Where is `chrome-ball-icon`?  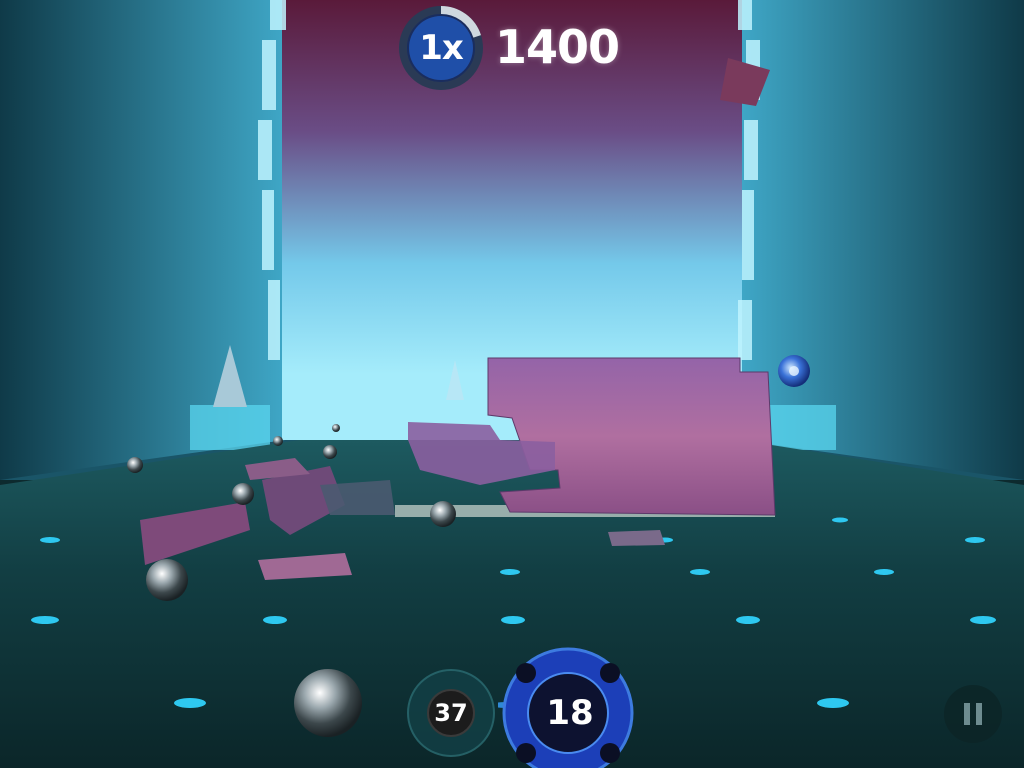
chrome-ball-icon is located at coordinates (328, 703).